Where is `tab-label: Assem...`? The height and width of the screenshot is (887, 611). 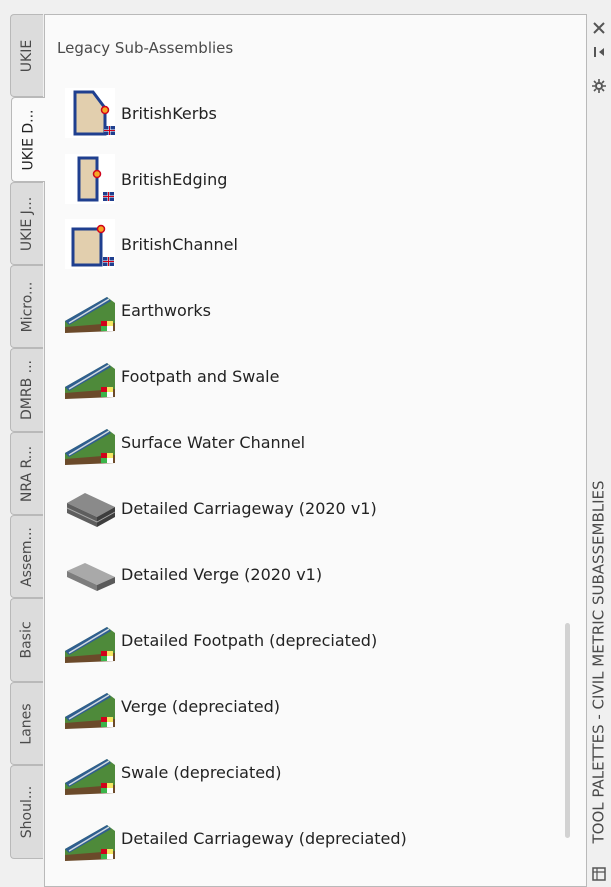
tab-label: Assem... is located at coordinates (27, 556).